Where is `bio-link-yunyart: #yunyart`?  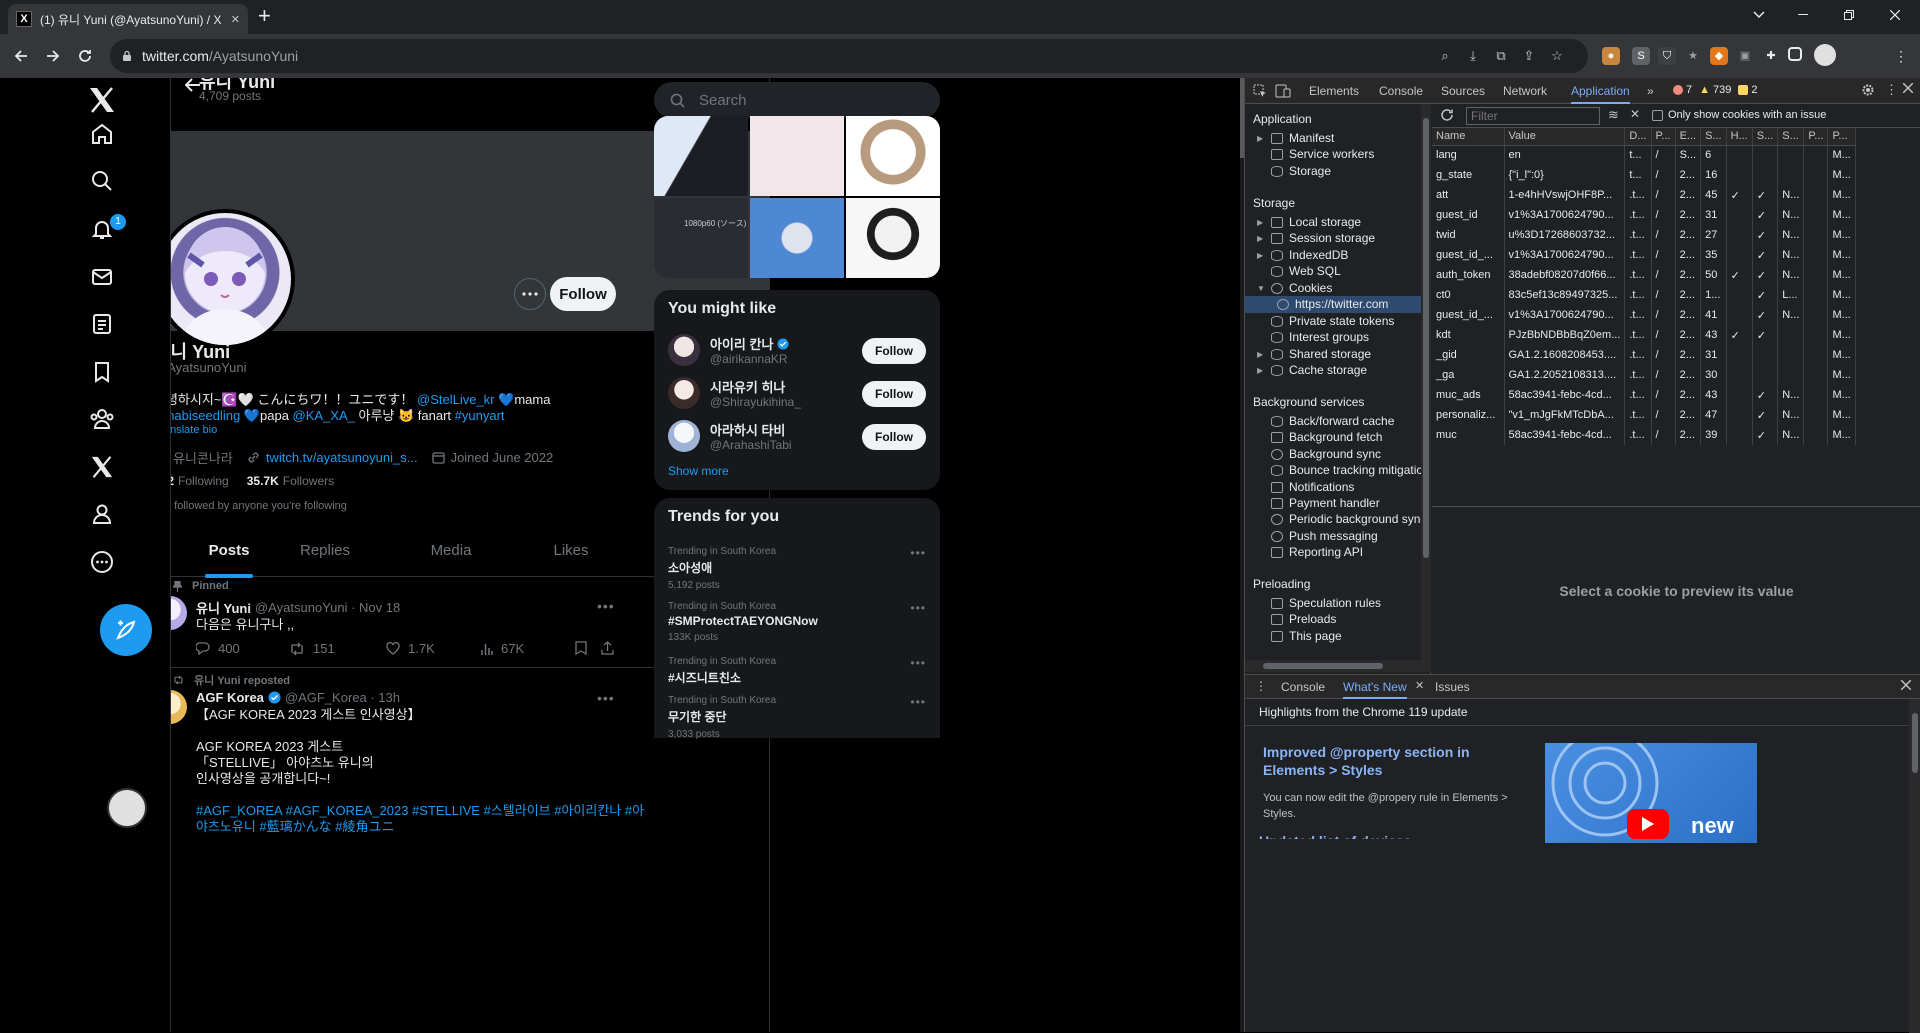
bio-link-yunyart: #yunyart is located at coordinates (480, 415).